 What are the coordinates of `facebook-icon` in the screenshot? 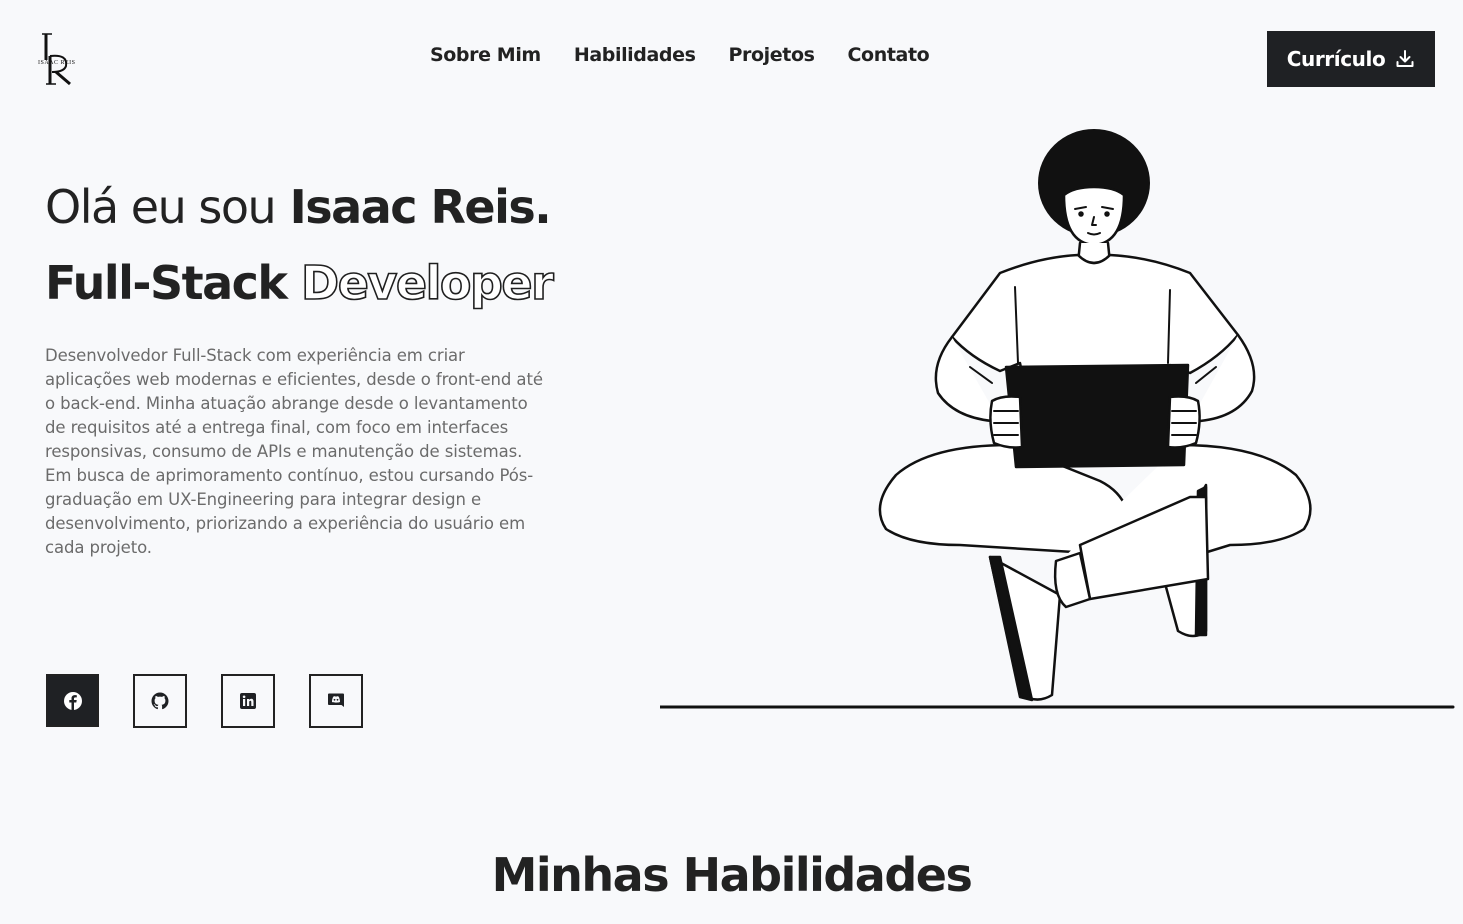 It's located at (72, 700).